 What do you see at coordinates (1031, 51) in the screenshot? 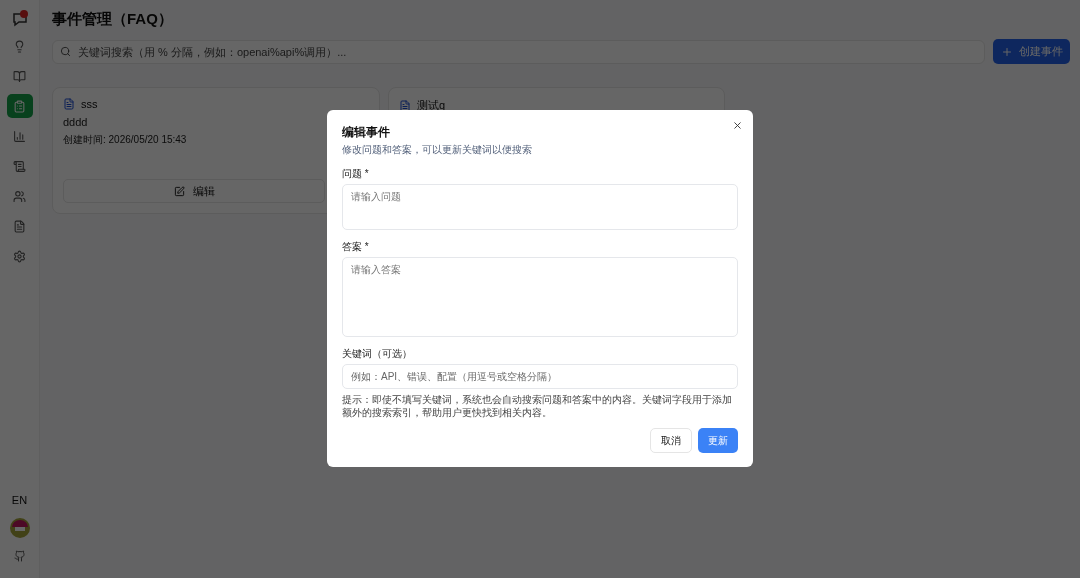
I see `create-button: 创建事件` at bounding box center [1031, 51].